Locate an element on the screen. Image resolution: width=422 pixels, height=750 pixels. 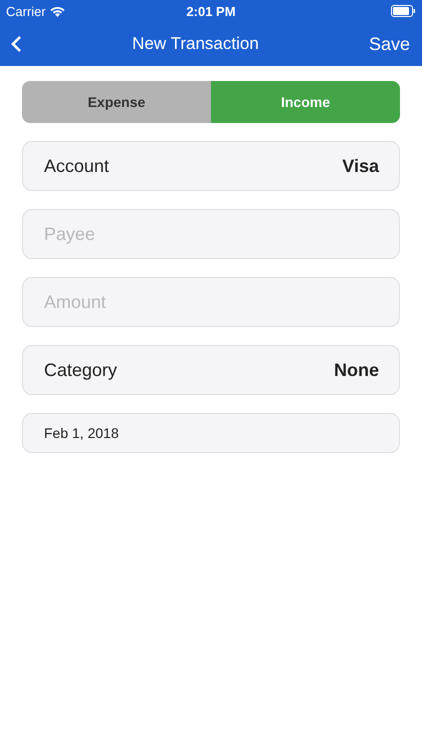
picker-row: Category None is located at coordinates (211, 370).